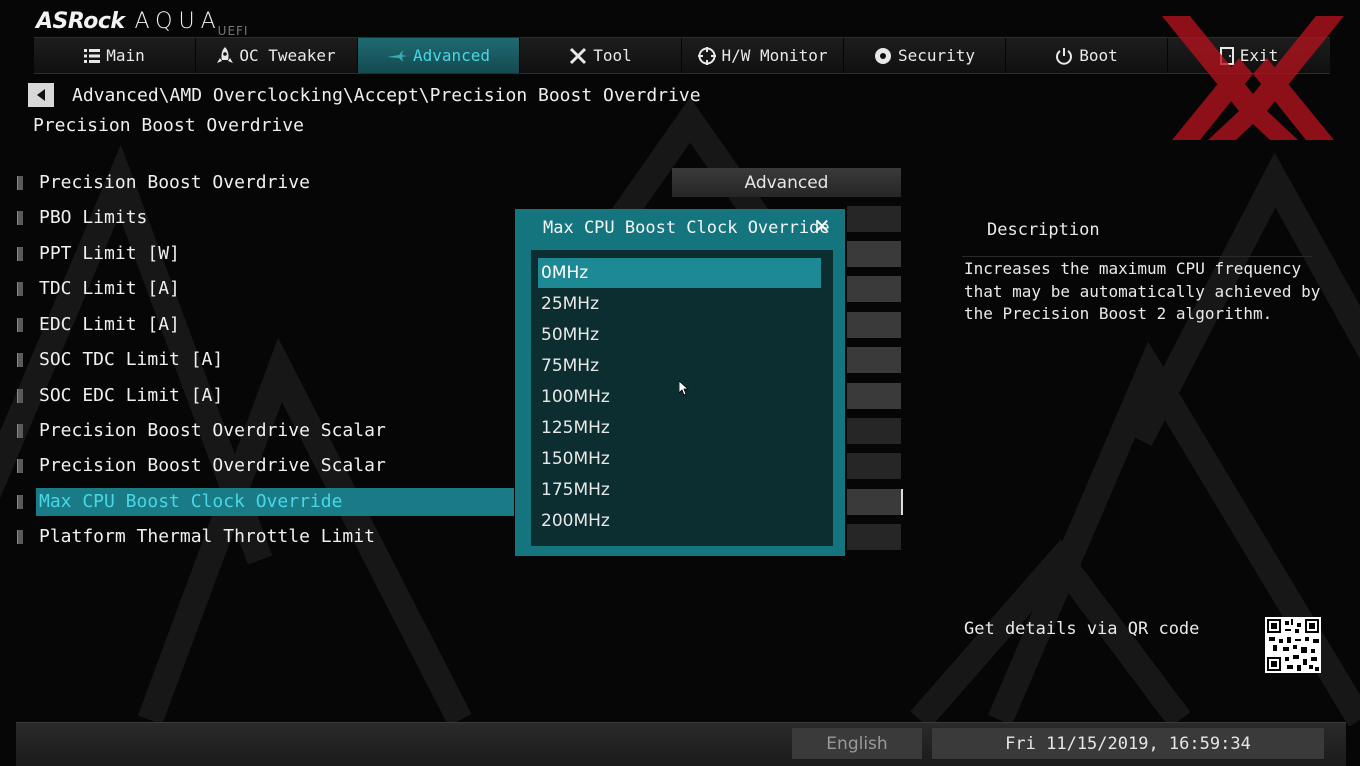  Describe the element at coordinates (679, 428) in the screenshot. I see `option-item: 125MHz` at that location.